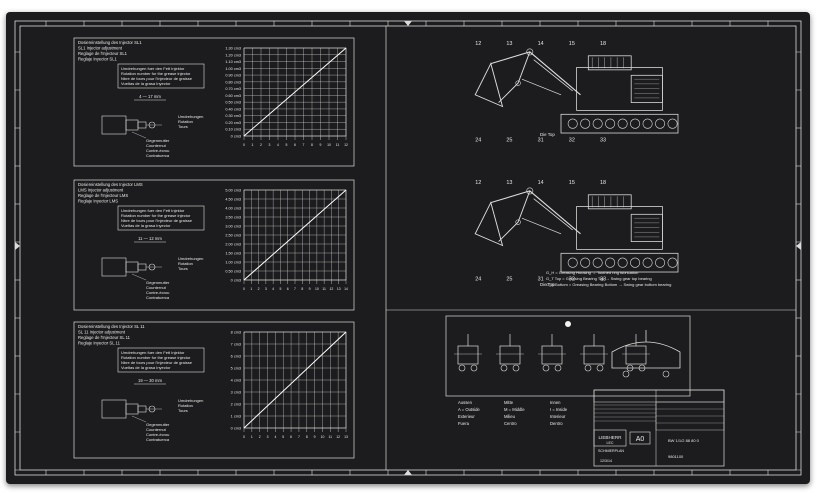  Describe the element at coordinates (510, 423) in the screenshot. I see `key-cell: Centro` at that location.